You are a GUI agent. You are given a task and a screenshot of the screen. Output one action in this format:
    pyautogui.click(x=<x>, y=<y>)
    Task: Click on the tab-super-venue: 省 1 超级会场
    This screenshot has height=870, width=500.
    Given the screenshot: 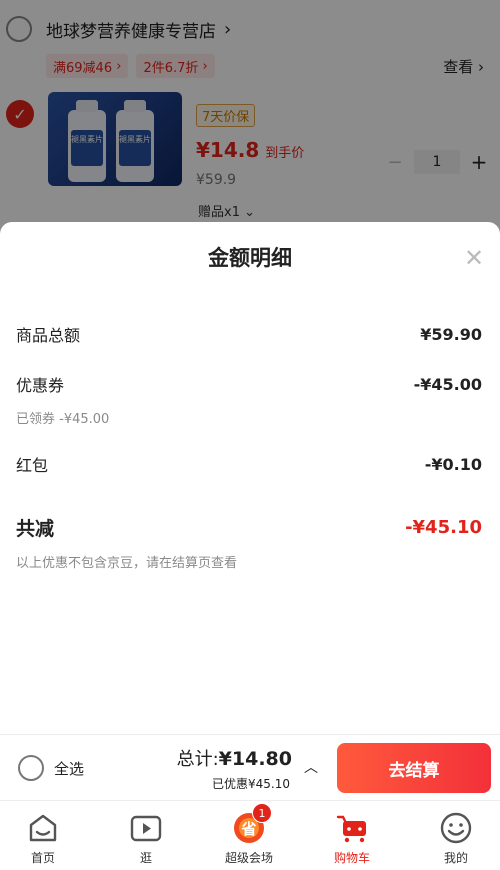 What is the action you would take?
    pyautogui.click(x=249, y=835)
    